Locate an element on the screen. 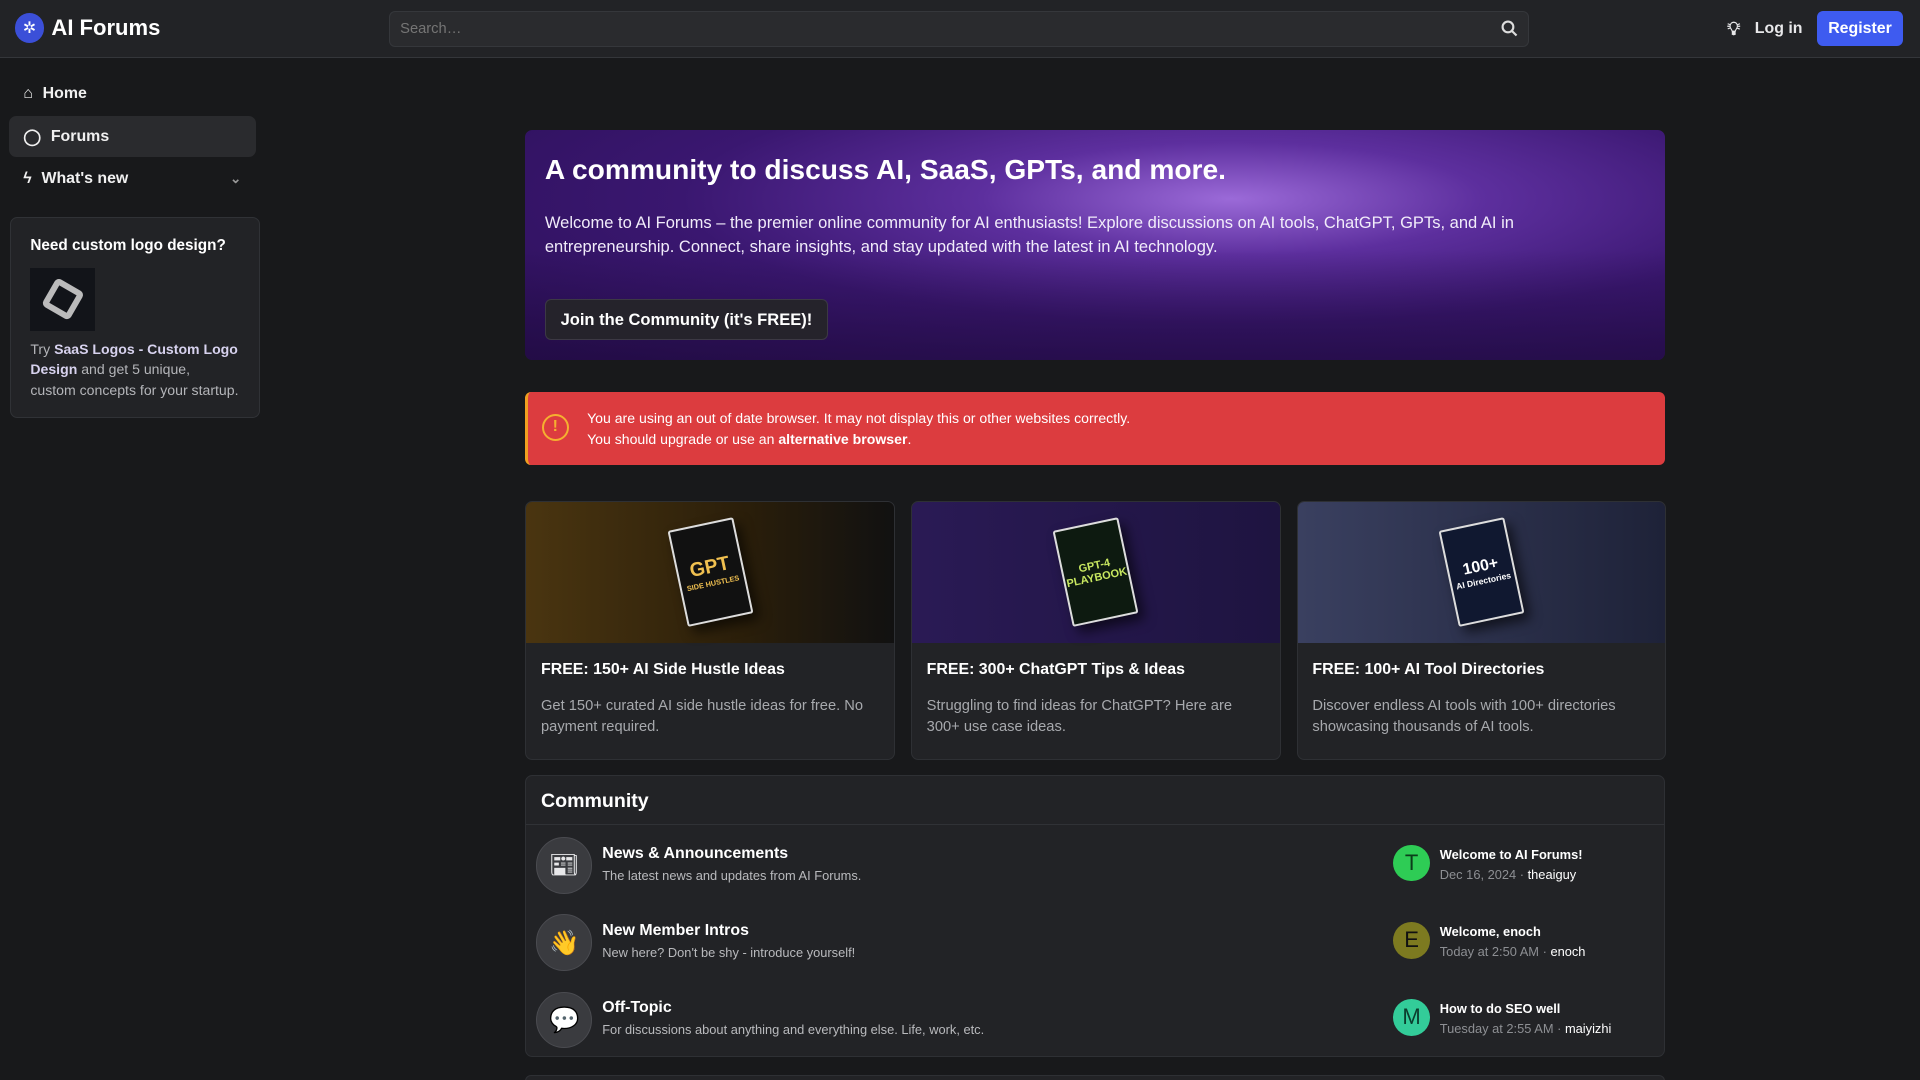 The width and height of the screenshot is (1920, 1080). username-link: enoch is located at coordinates (1567, 951).